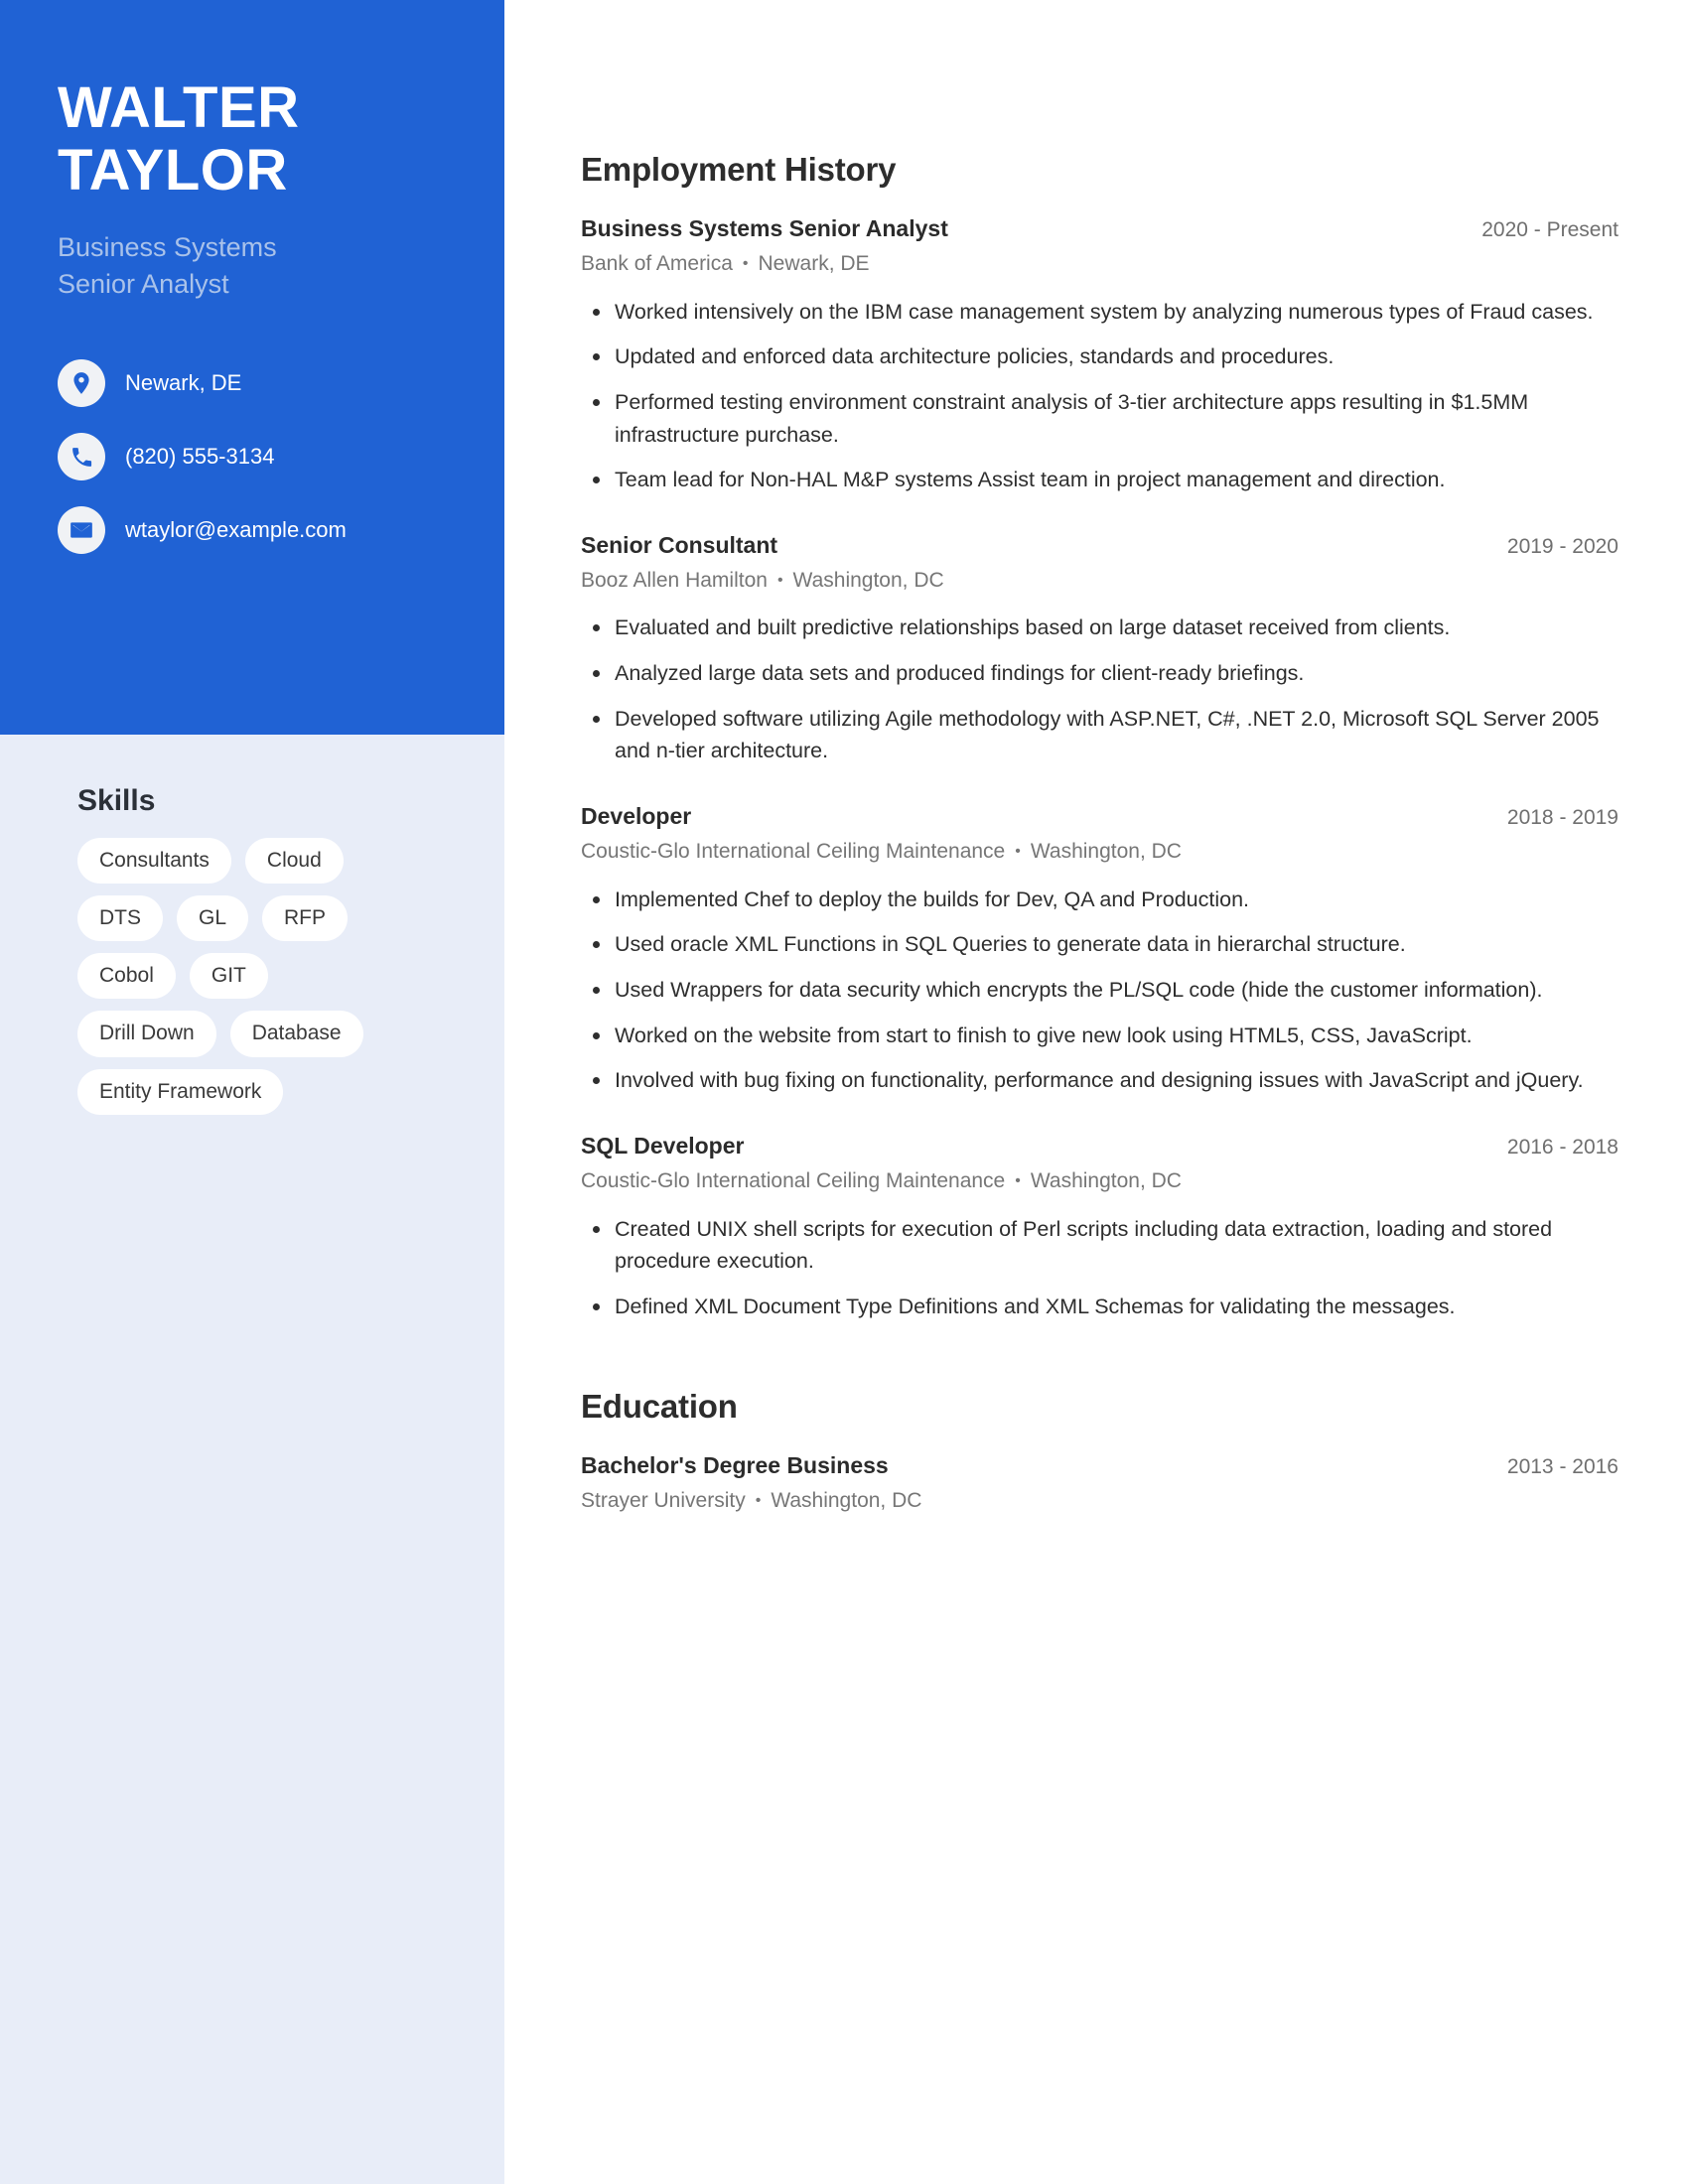  What do you see at coordinates (659, 1406) in the screenshot?
I see `education-heading: Education` at bounding box center [659, 1406].